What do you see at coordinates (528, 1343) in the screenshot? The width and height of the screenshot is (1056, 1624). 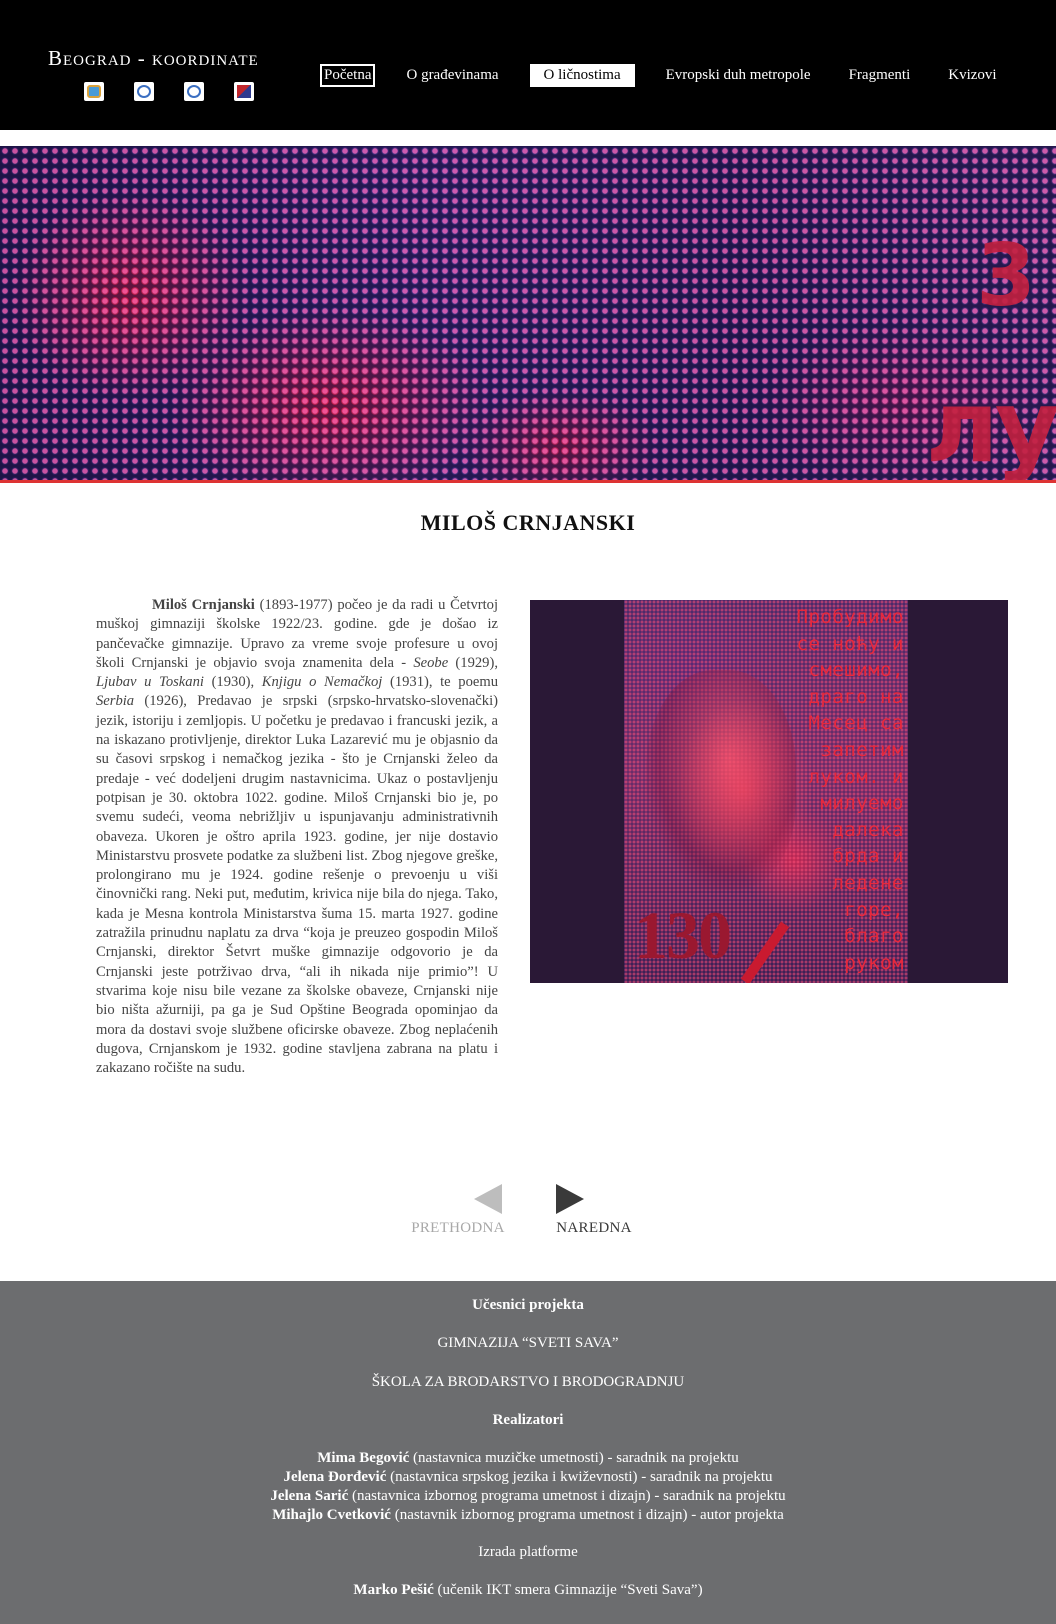 I see `participant-school-1: GIMNAZIJA “SVETI SAVA”` at bounding box center [528, 1343].